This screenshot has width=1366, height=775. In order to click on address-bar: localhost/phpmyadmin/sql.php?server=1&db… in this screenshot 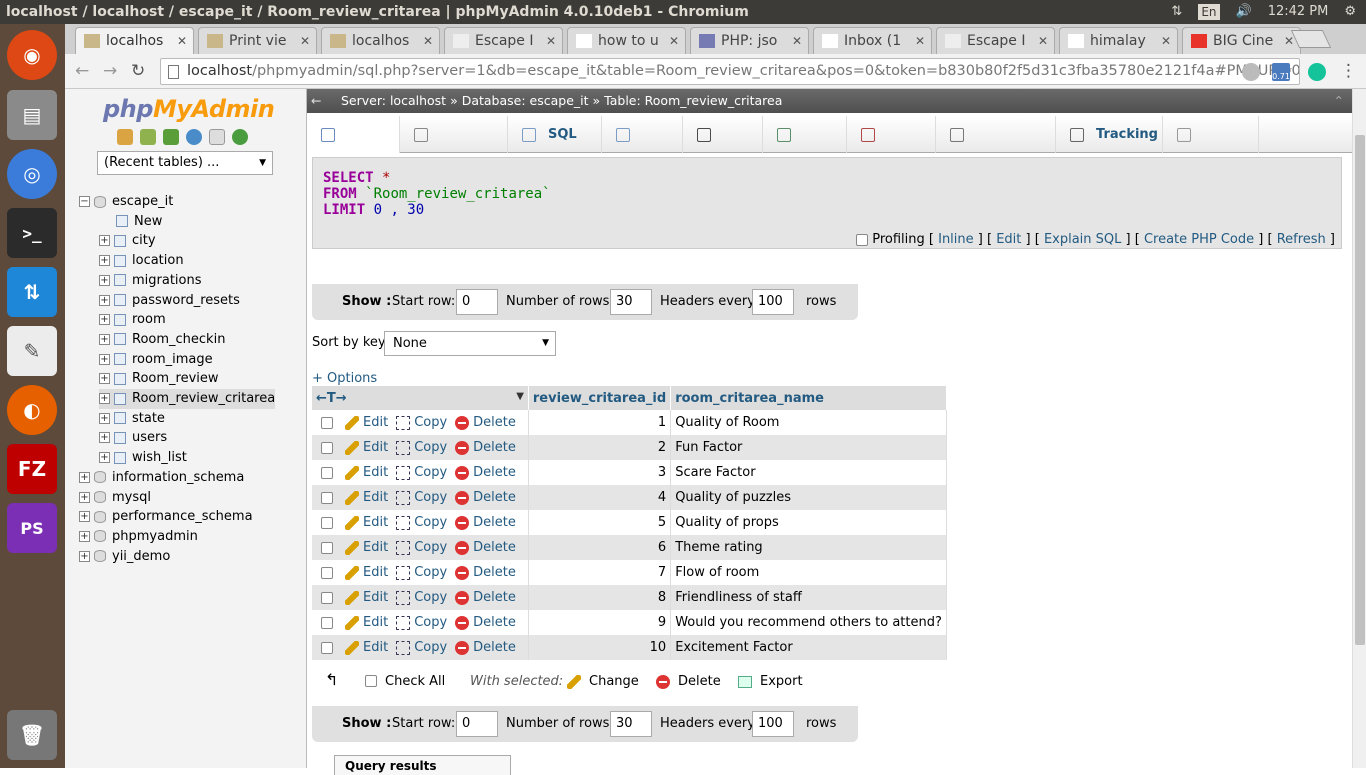, I will do `click(730, 71)`.